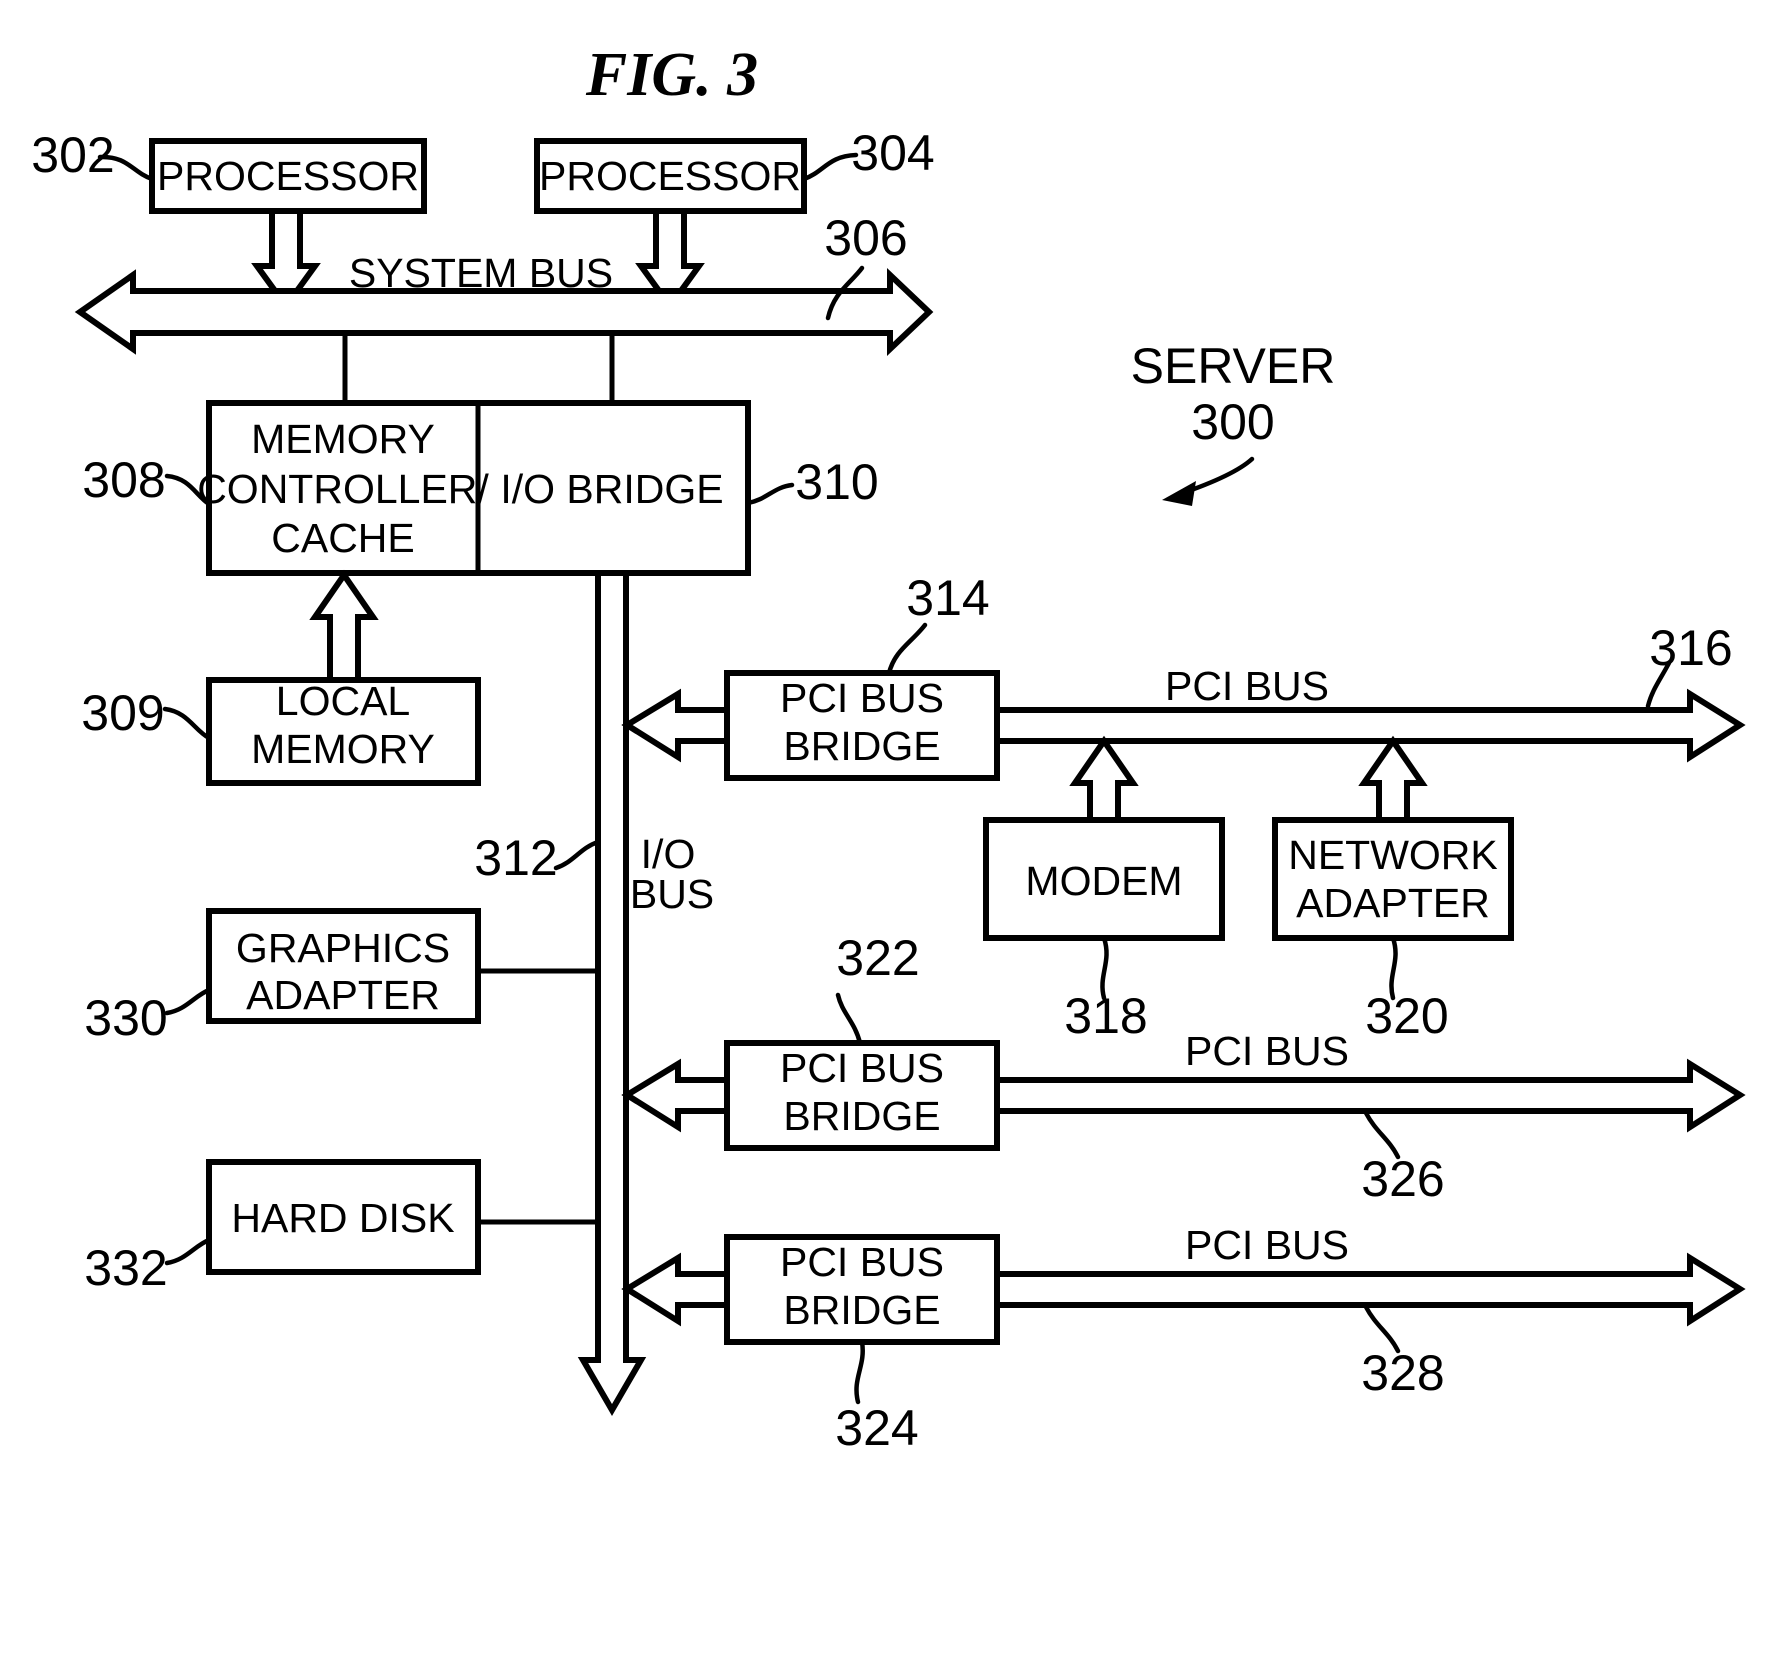  What do you see at coordinates (865, 238) in the screenshot?
I see `ref-306: 306` at bounding box center [865, 238].